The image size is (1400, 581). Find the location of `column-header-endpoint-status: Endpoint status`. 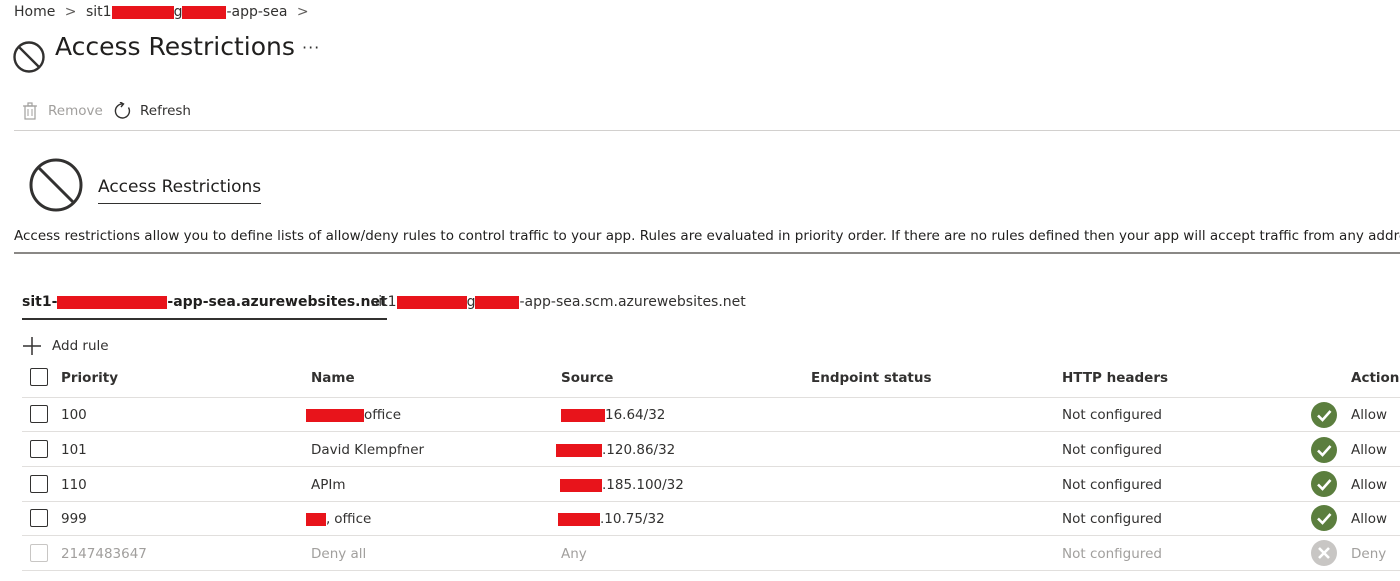

column-header-endpoint-status: Endpoint status is located at coordinates (871, 378).